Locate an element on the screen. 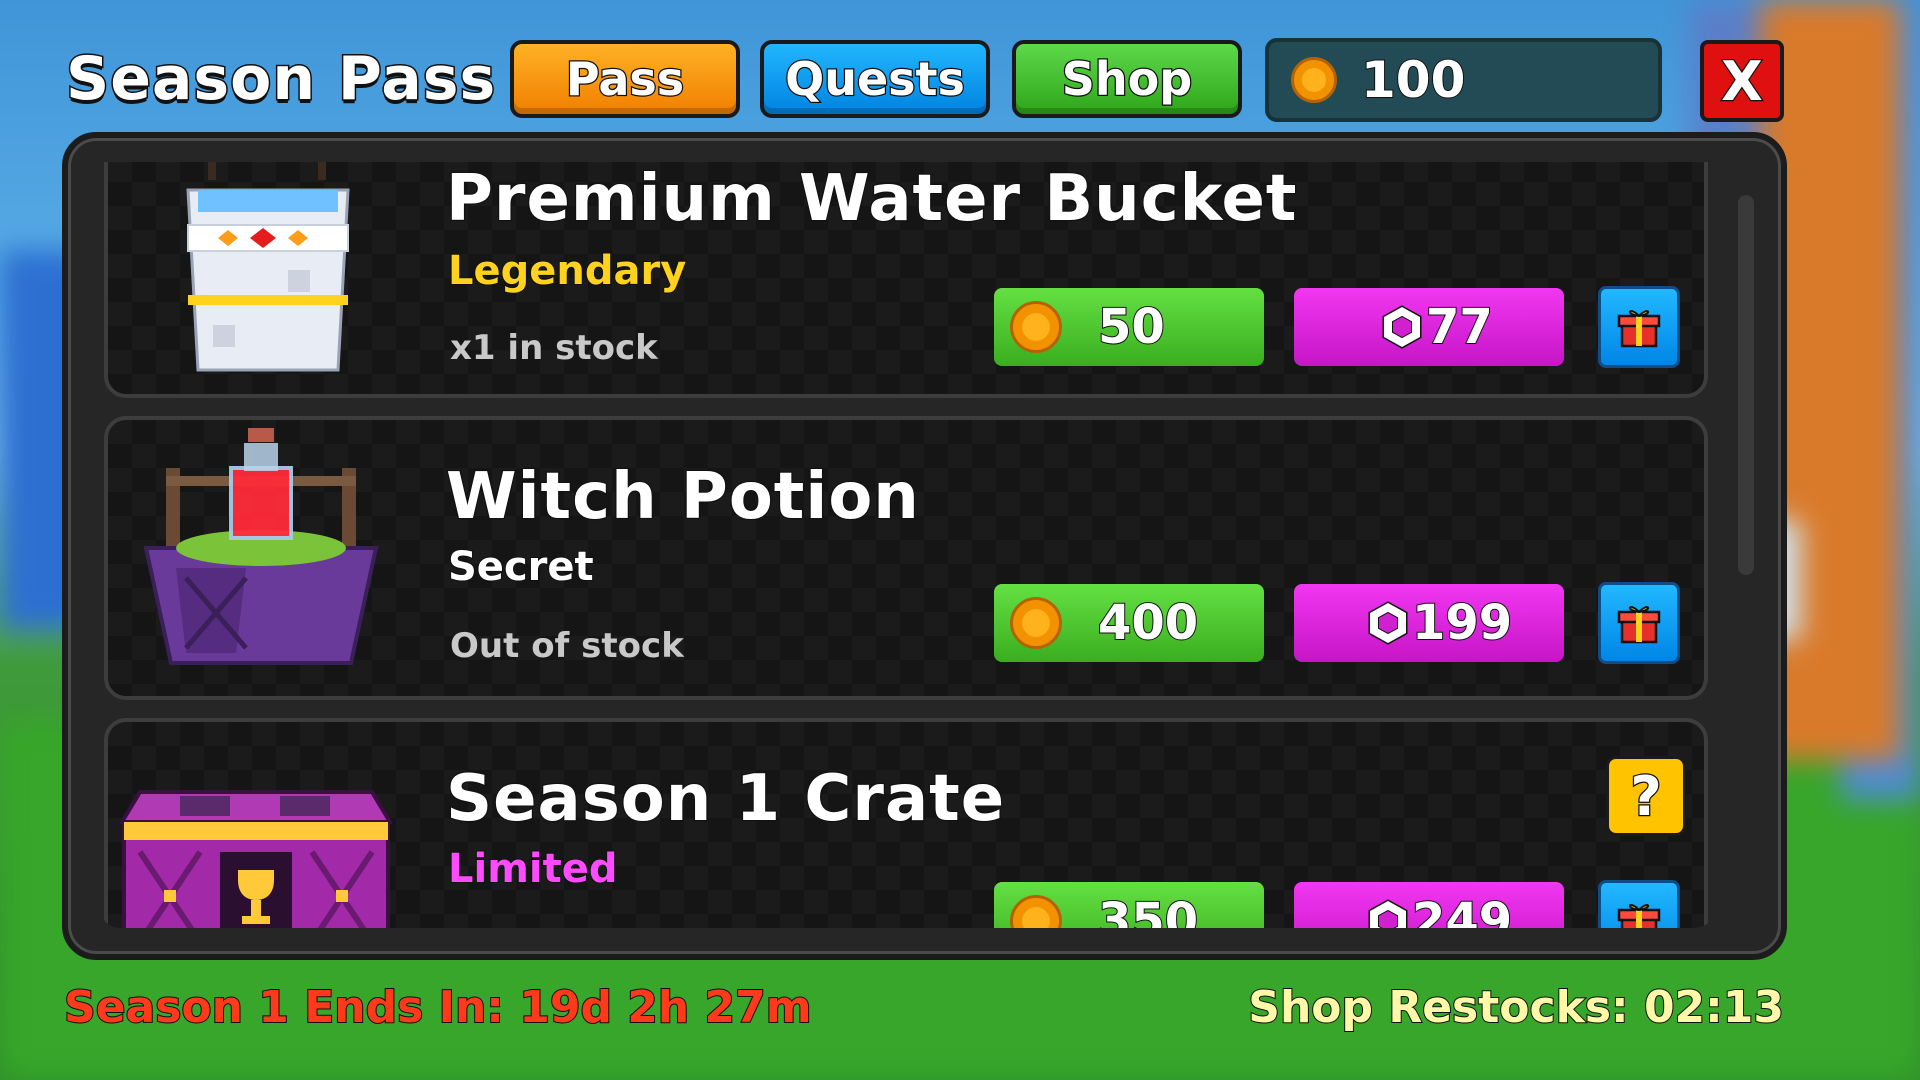  buy-with-coins-button: 50 is located at coordinates (1129, 327).